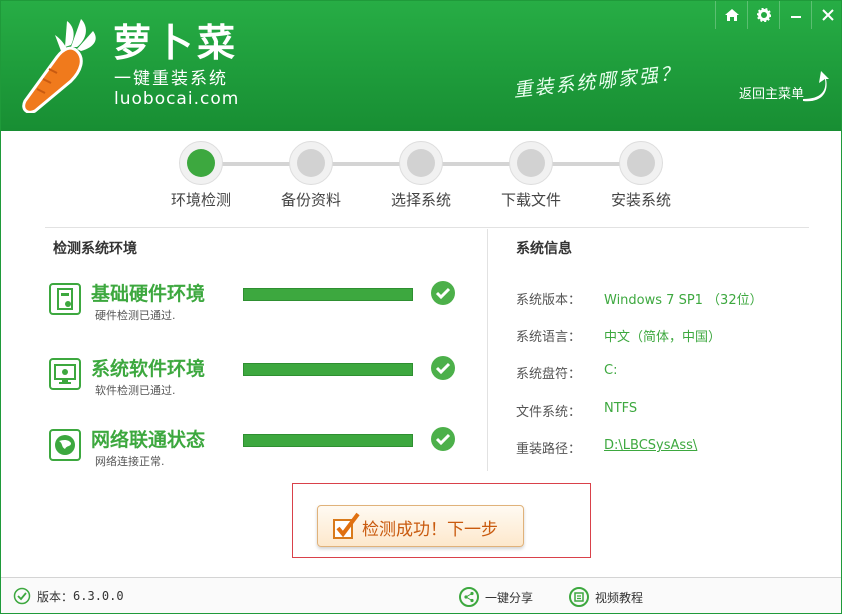 The image size is (842, 614). What do you see at coordinates (148, 294) in the screenshot?
I see `check-title: 基础硬件环境` at bounding box center [148, 294].